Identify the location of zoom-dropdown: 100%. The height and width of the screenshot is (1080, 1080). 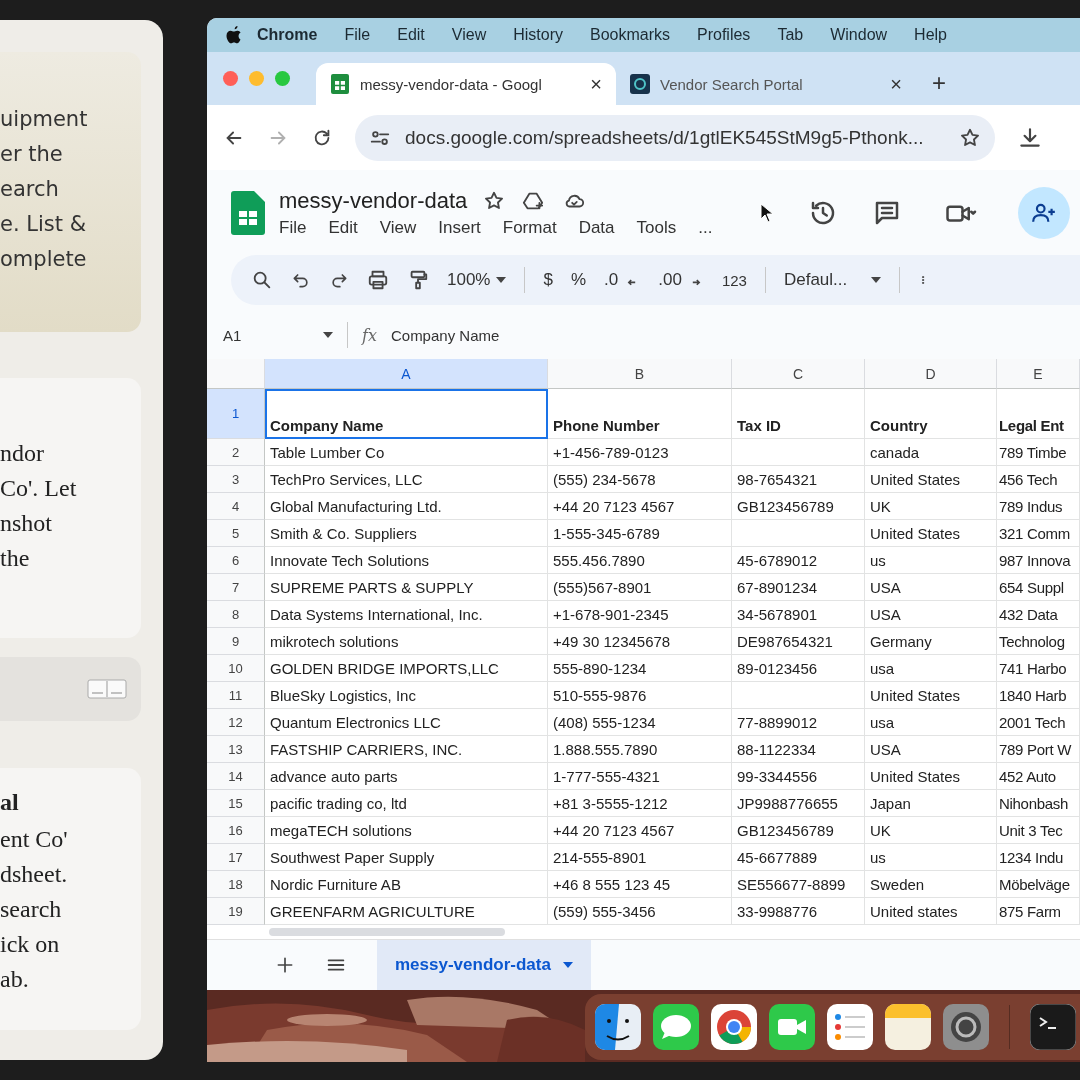
(477, 280).